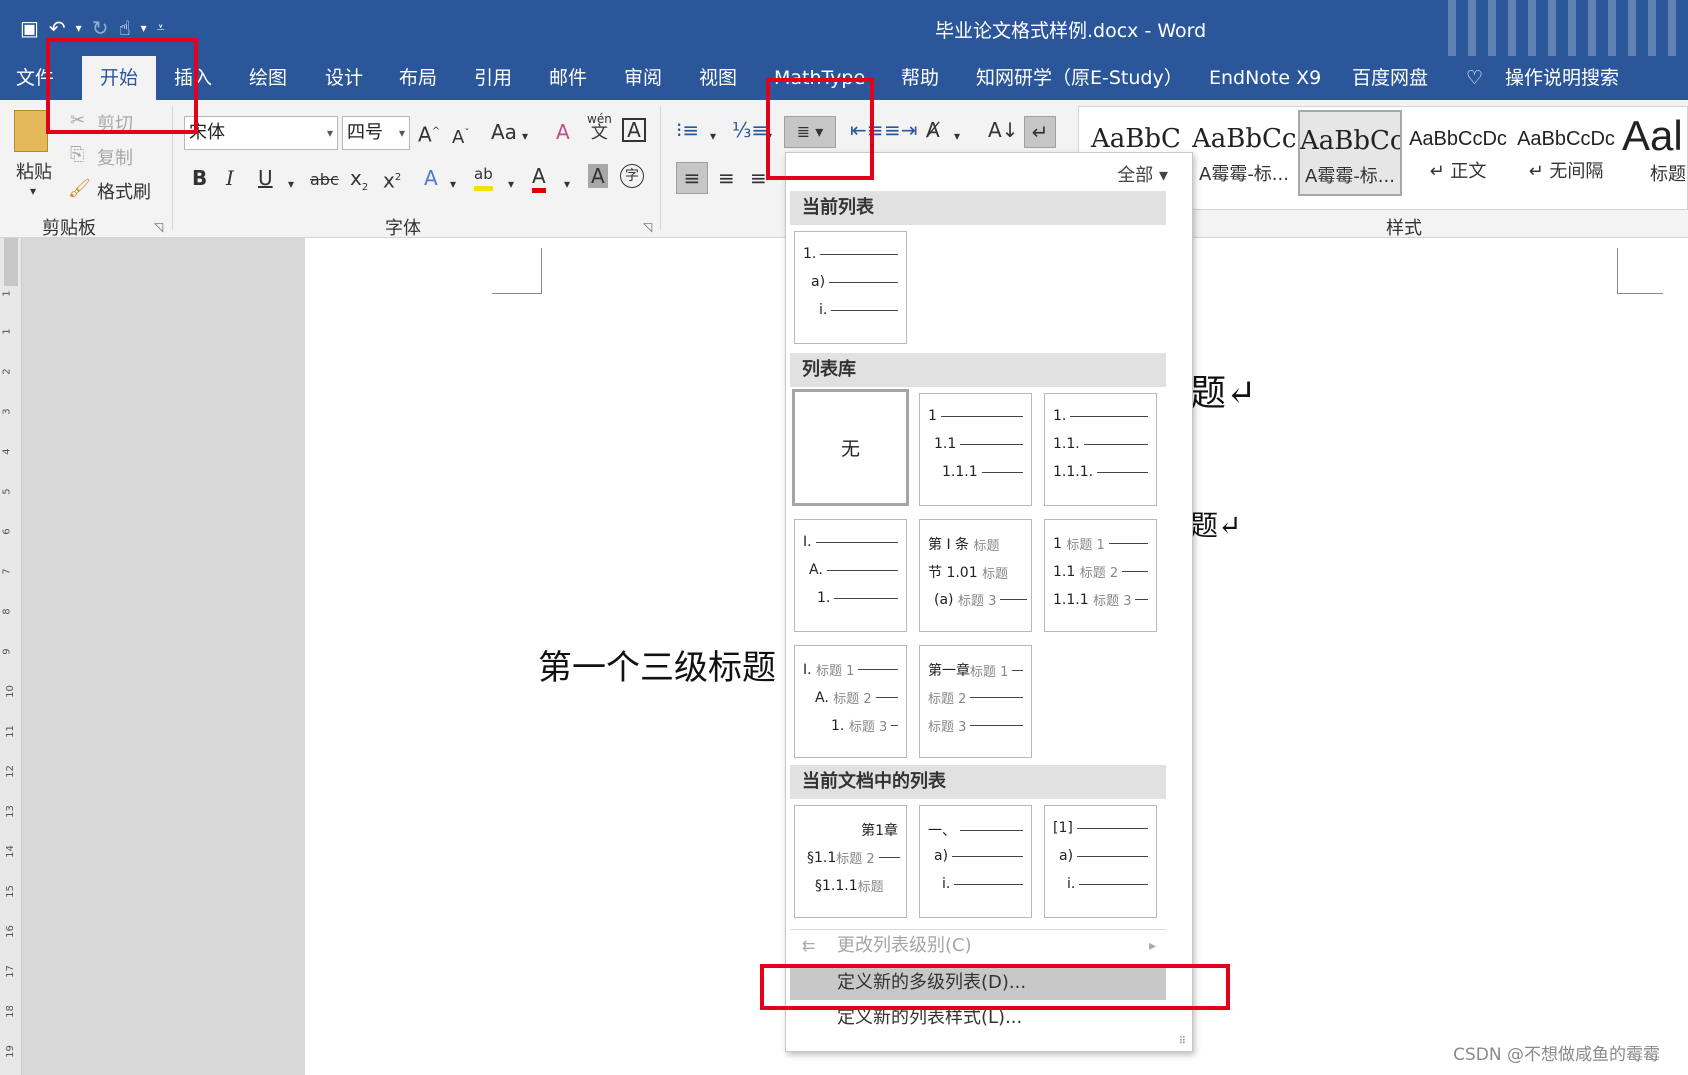 The width and height of the screenshot is (1688, 1075). I want to click on paste-dropdown-icon: ▾, so click(33, 191).